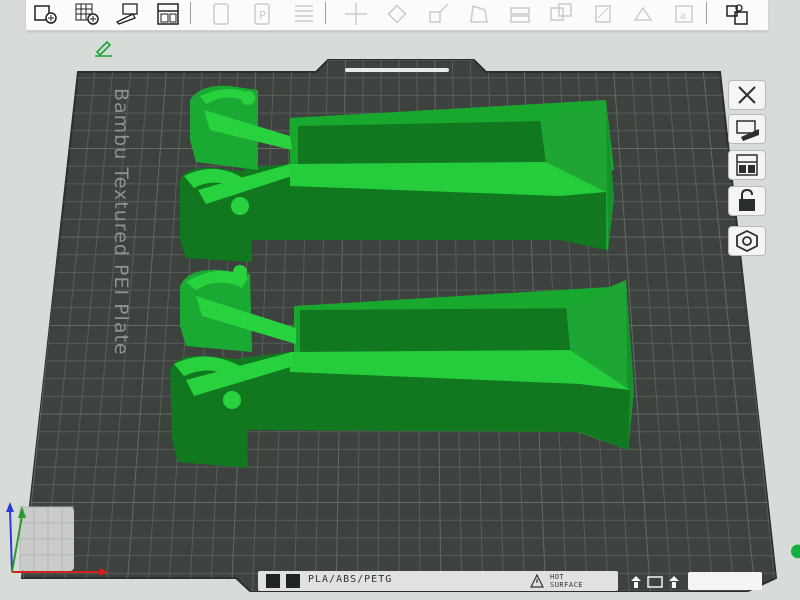 Image resolution: width=800 pixels, height=600 pixels. What do you see at coordinates (557, 577) in the screenshot?
I see `hot-line: HOT` at bounding box center [557, 577].